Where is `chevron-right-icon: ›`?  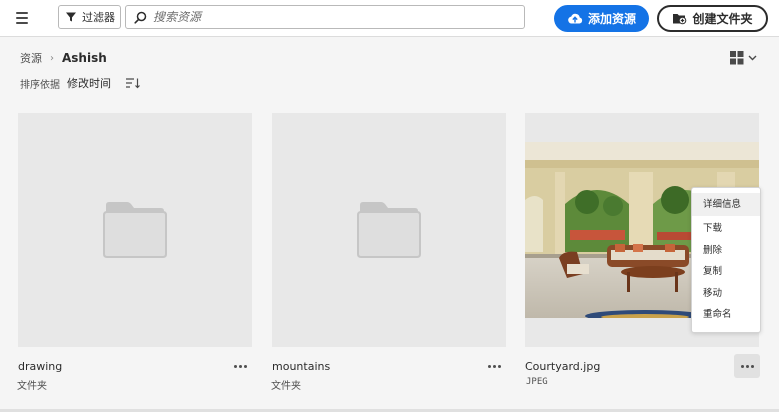
chevron-right-icon: › is located at coordinates (52, 58).